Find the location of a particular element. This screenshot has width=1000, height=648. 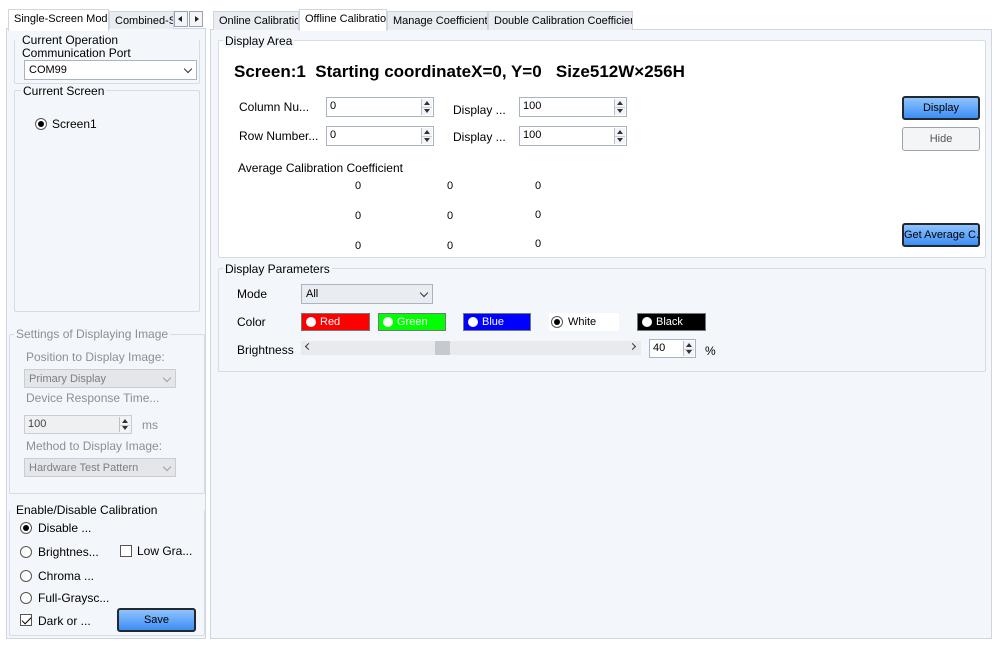

tab-offline-calibration: Offline Calibration is located at coordinates (343, 20).